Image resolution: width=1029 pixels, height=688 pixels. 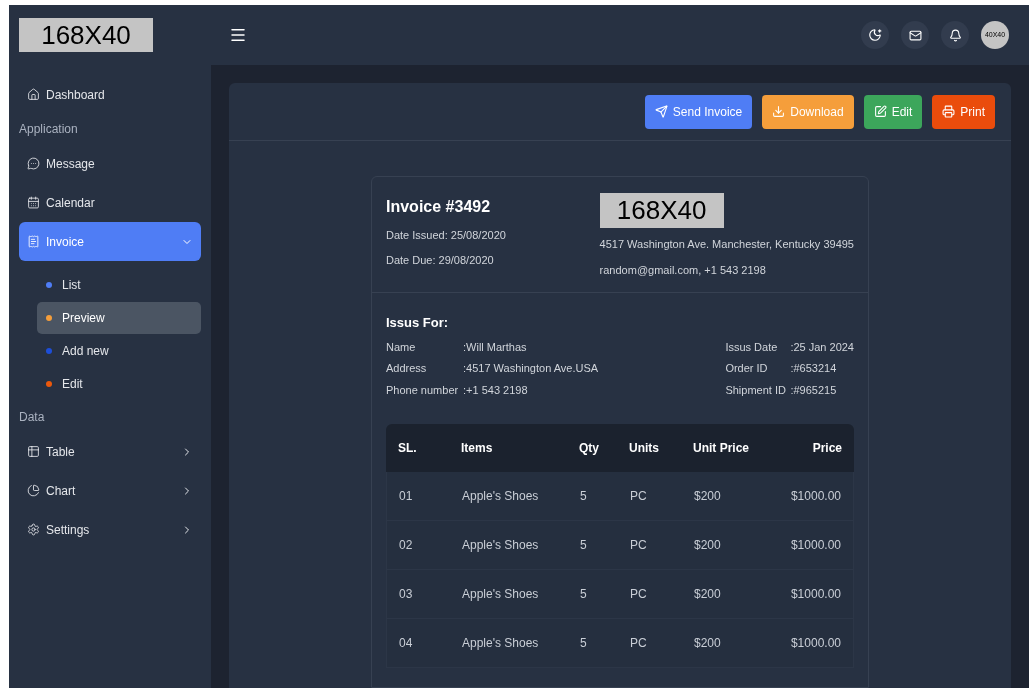 I want to click on receipt-icon, so click(x=33, y=241).